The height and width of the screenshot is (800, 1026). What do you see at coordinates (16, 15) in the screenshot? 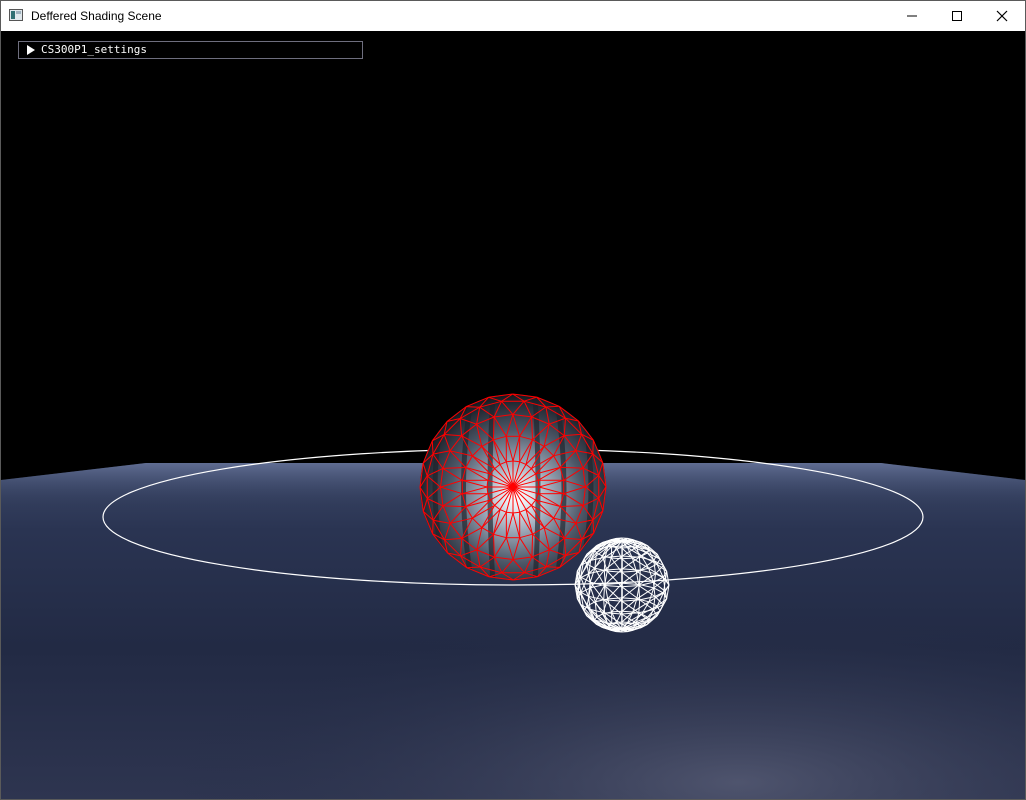
I see `app-window-icon` at bounding box center [16, 15].